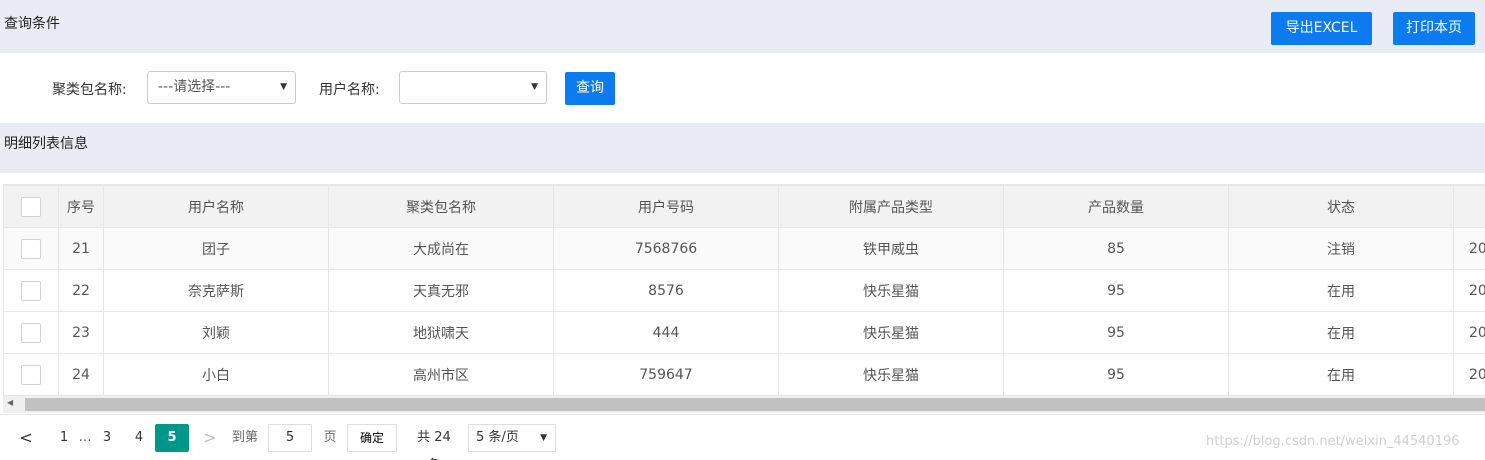 The height and width of the screenshot is (460, 1485). What do you see at coordinates (441, 332) in the screenshot?
I see `cell-package-name: 地狱啸天` at bounding box center [441, 332].